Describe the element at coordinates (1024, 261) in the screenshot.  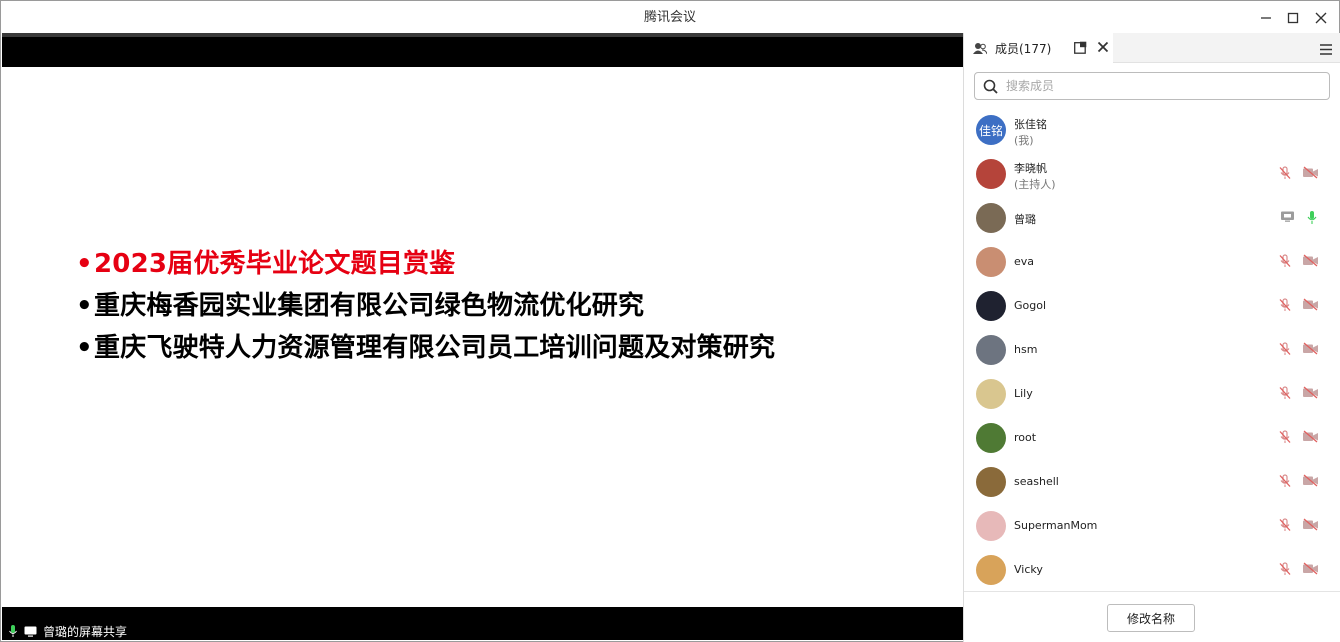
I see `member-name: eva` at that location.